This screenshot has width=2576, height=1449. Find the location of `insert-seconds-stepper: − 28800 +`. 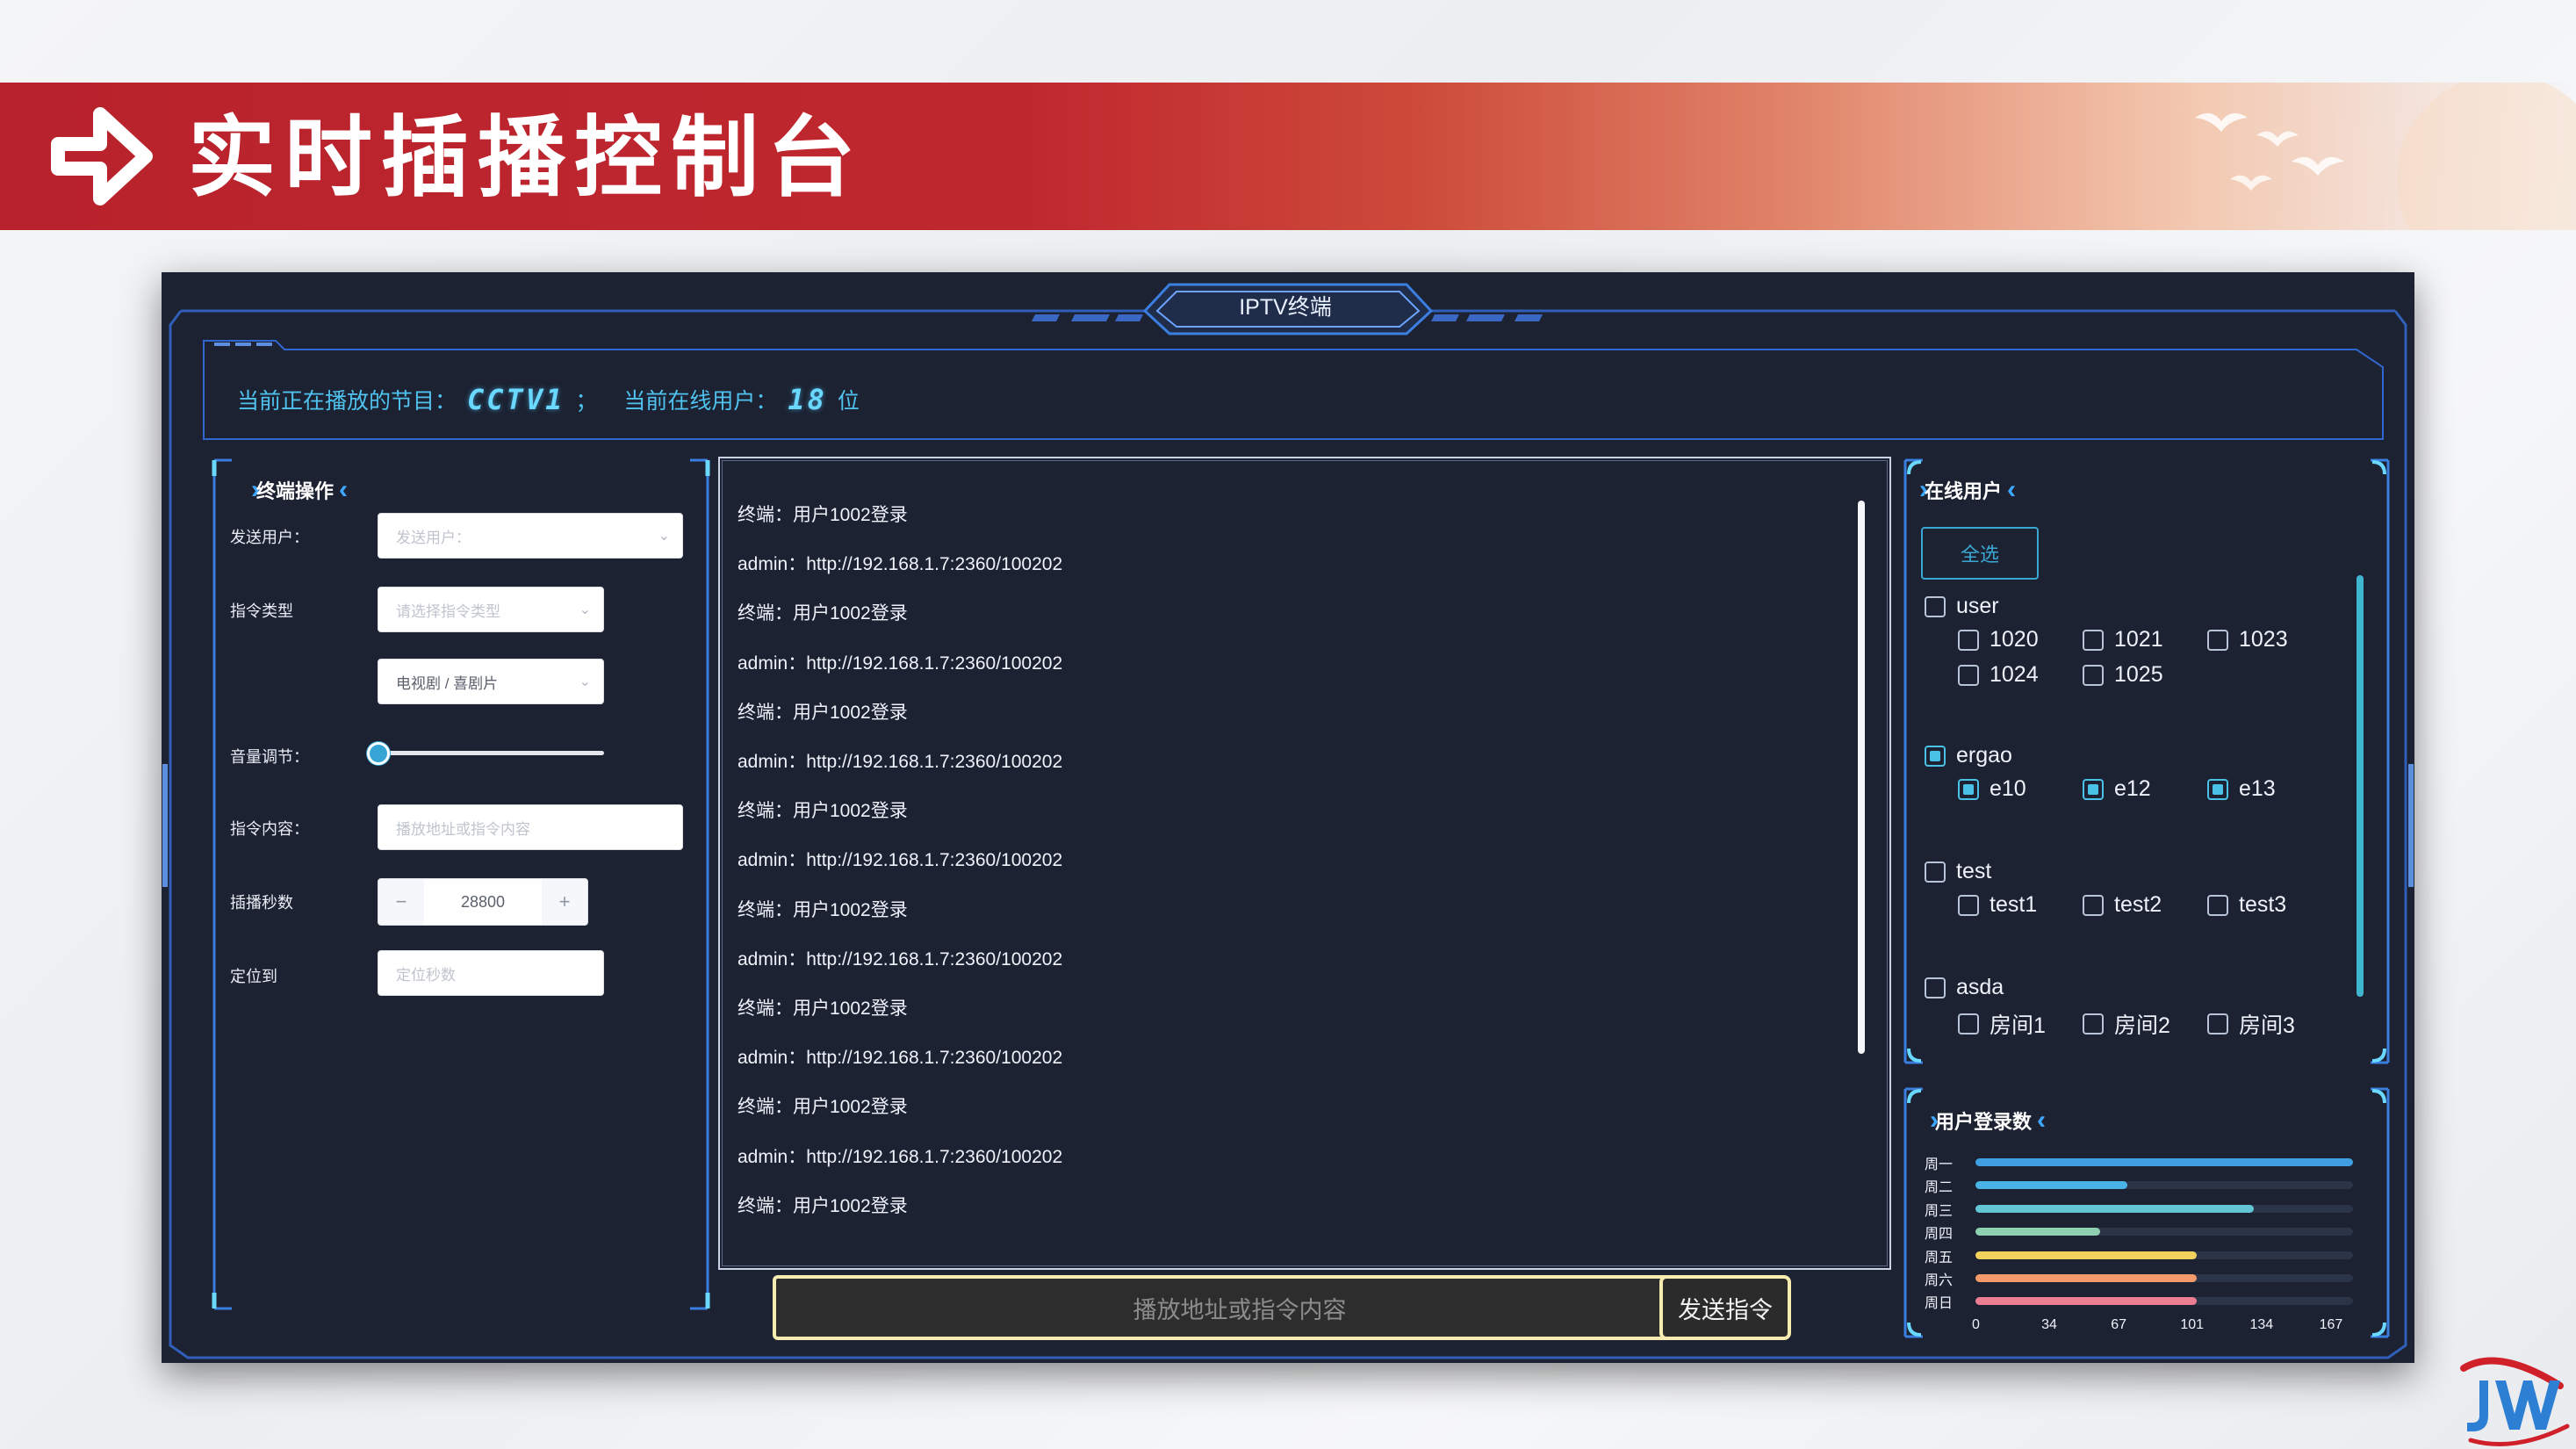

insert-seconds-stepper: − 28800 + is located at coordinates (483, 902).